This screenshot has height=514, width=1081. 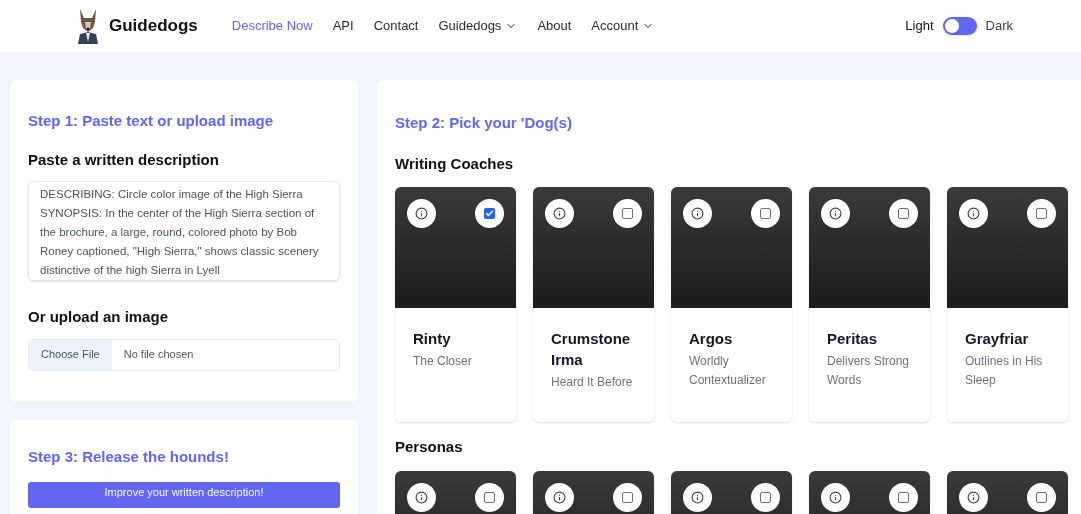 I want to click on nav-link: Describe Now, so click(x=272, y=26).